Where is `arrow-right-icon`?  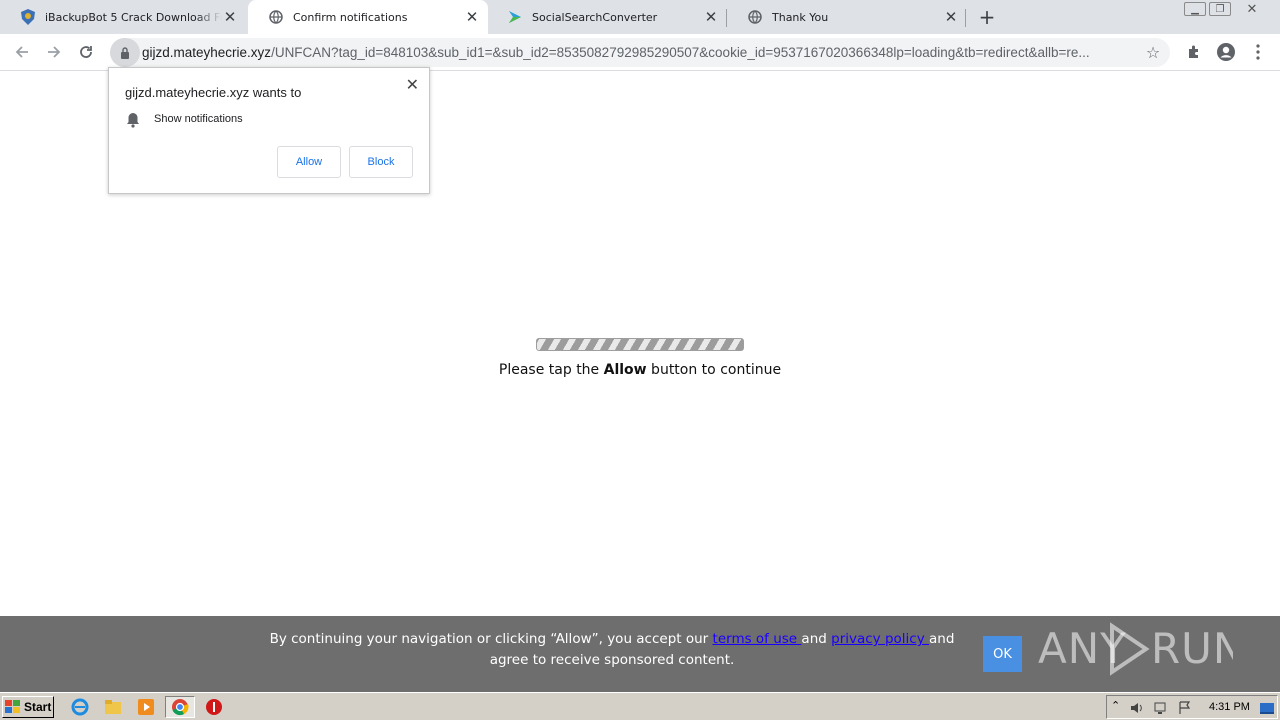
arrow-right-icon is located at coordinates (54, 52).